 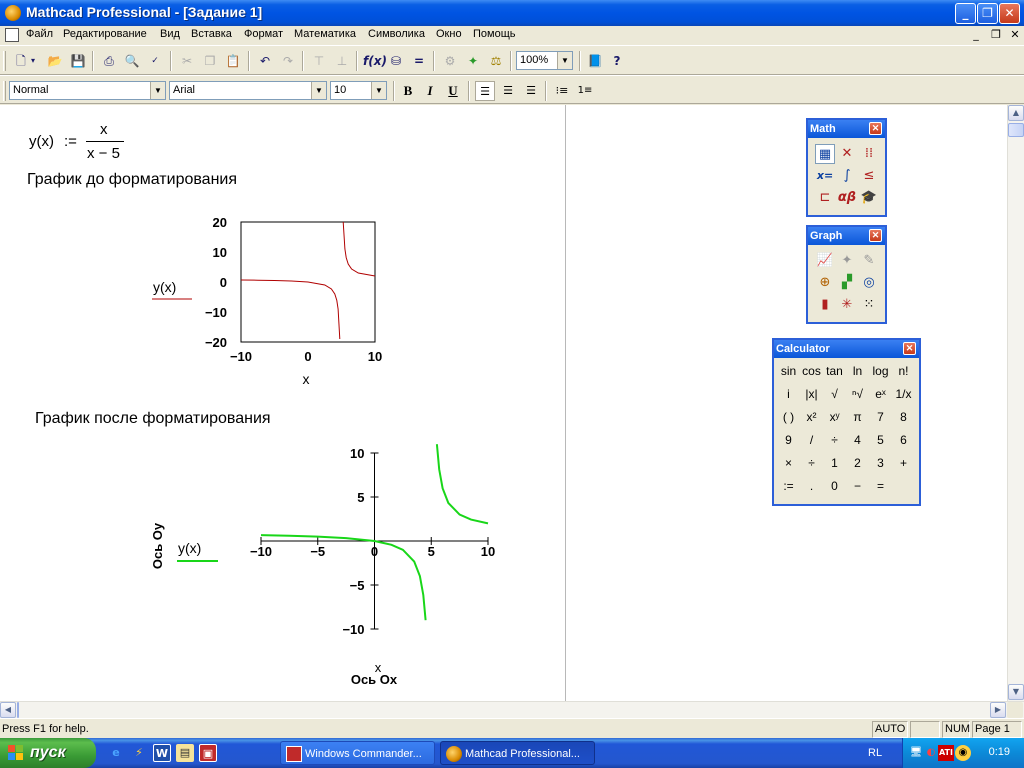 I want to click on bullets-icon: ⁝≡, so click(x=562, y=91).